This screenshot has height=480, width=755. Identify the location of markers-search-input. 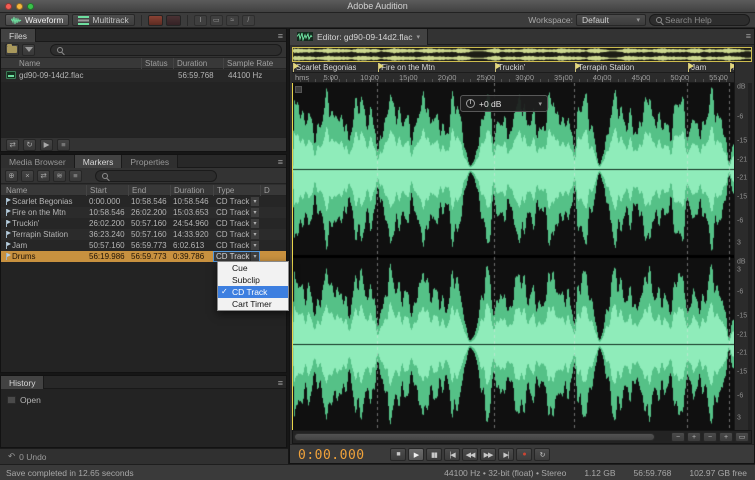
(160, 175).